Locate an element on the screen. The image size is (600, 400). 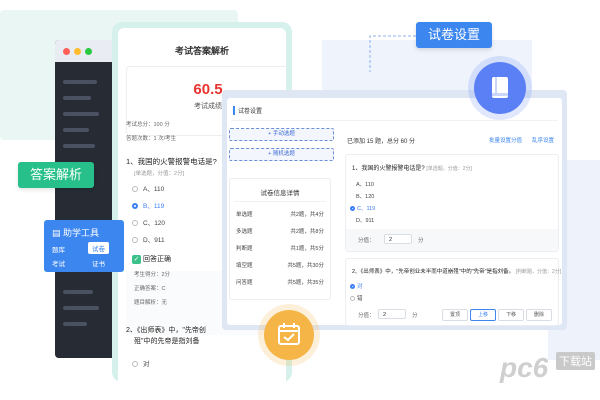
dark-sidebar is located at coordinates (84, 210).